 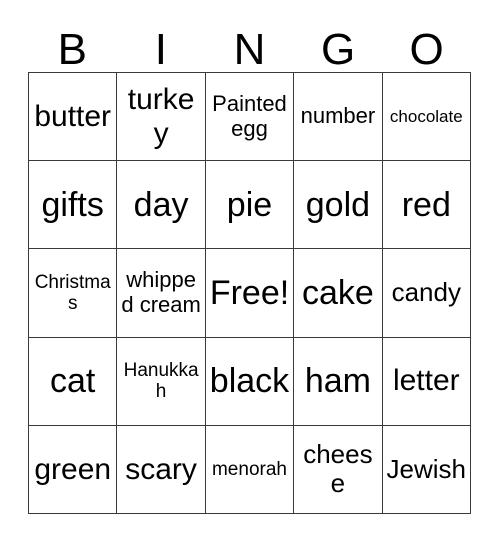 I want to click on bingo-cell-label: Christmas, so click(x=72, y=292).